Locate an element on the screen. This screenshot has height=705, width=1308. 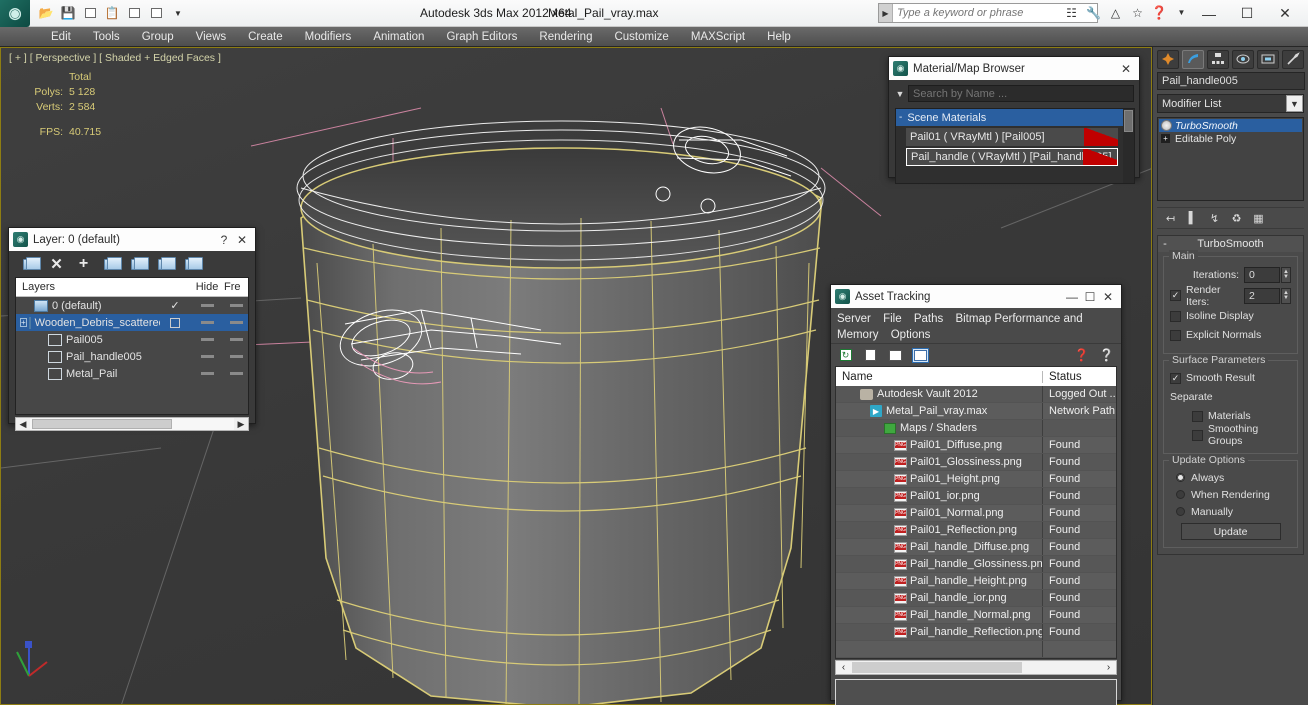
create-tab is located at coordinates (1168, 59).